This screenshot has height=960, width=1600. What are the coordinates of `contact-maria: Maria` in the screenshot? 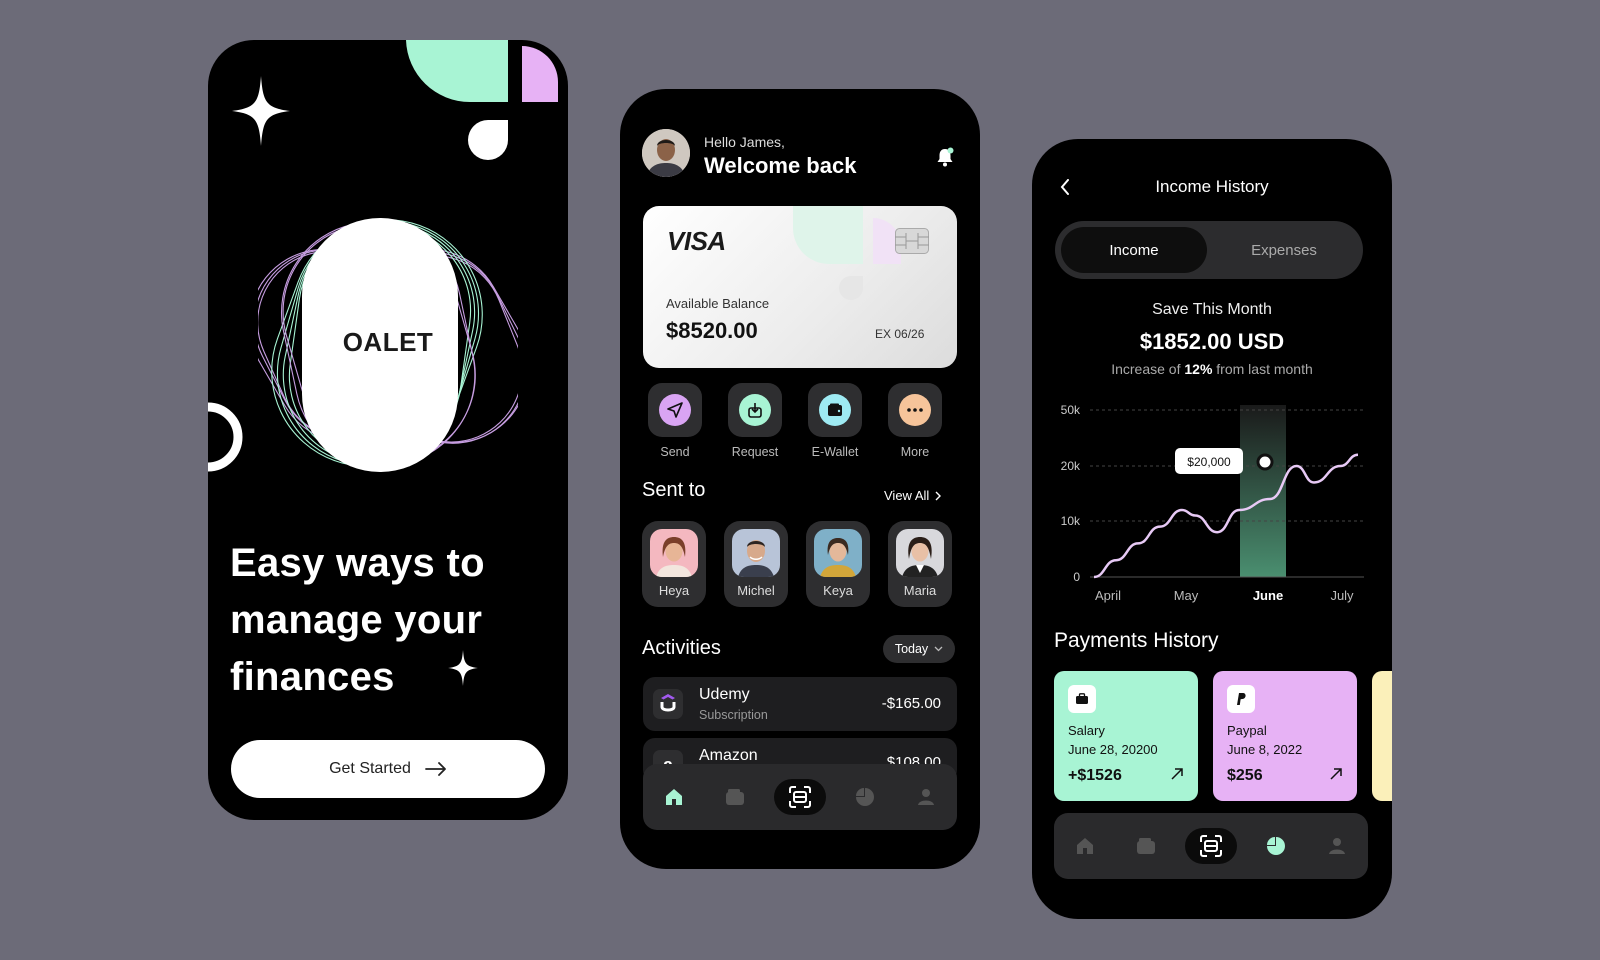 It's located at (920, 564).